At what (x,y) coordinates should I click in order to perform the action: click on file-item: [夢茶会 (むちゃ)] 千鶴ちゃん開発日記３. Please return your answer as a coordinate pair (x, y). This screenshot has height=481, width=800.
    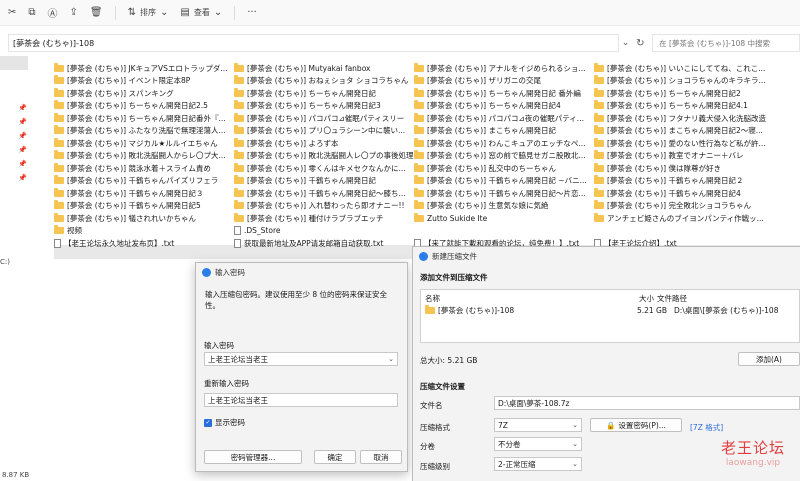
    Looking at the image, I should click on (144, 193).